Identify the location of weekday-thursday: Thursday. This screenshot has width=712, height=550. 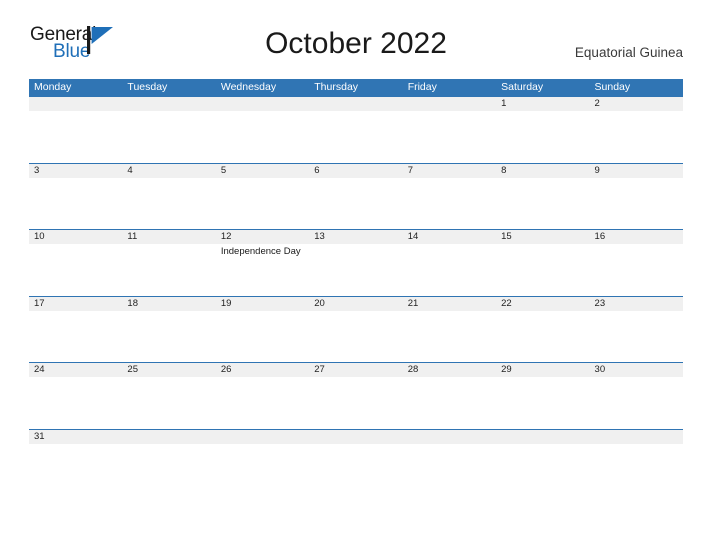
(336, 87).